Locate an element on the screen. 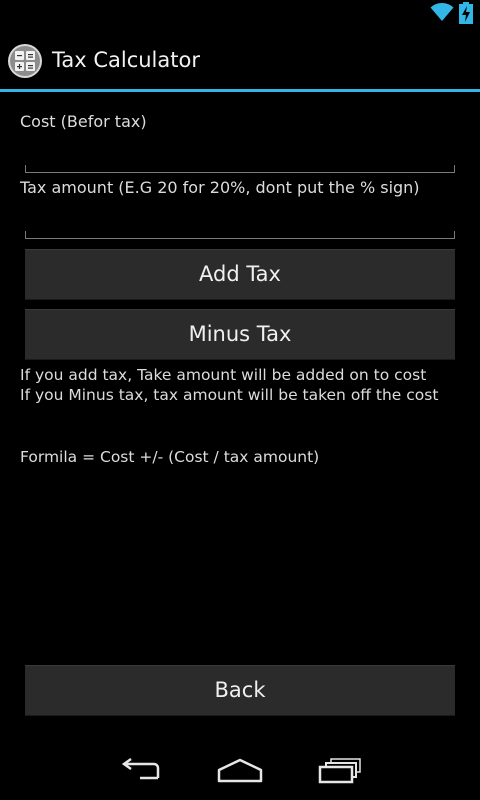 The width and height of the screenshot is (480, 800). back-button: Back is located at coordinates (240, 690).